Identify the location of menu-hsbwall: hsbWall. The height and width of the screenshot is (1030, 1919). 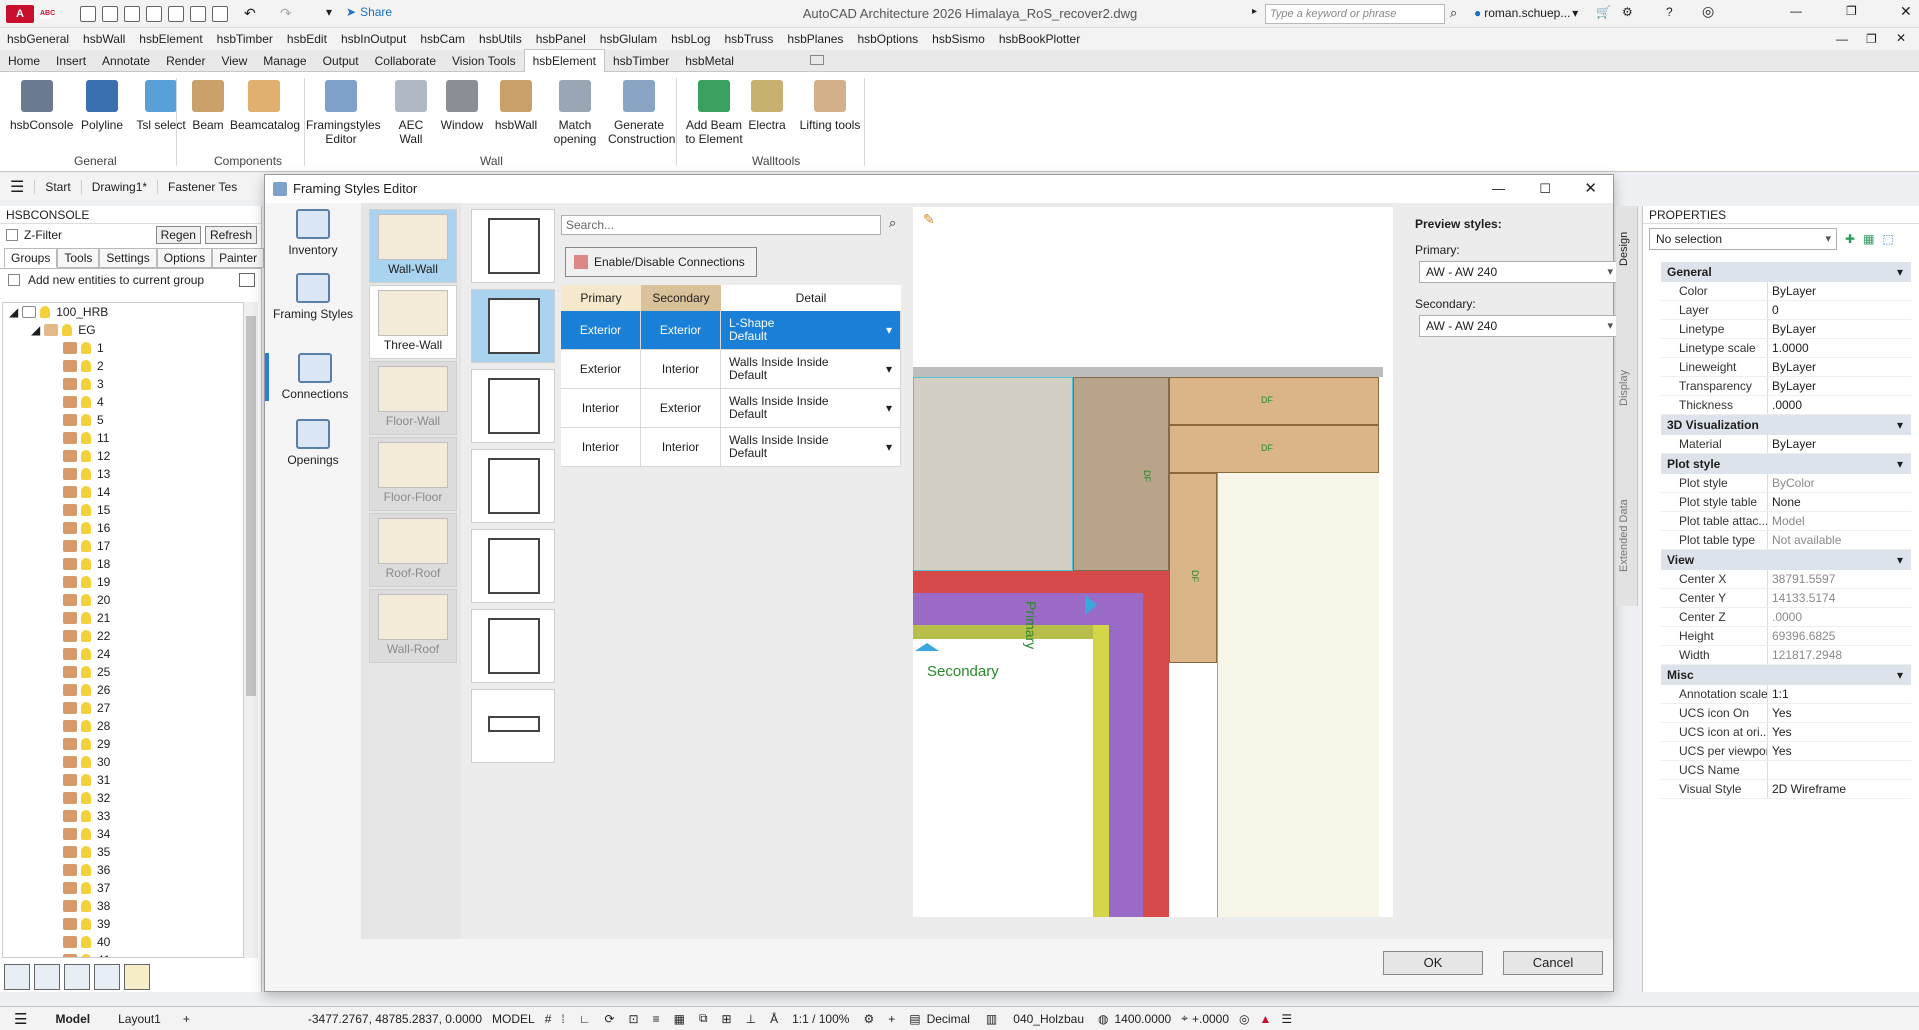
(104, 39).